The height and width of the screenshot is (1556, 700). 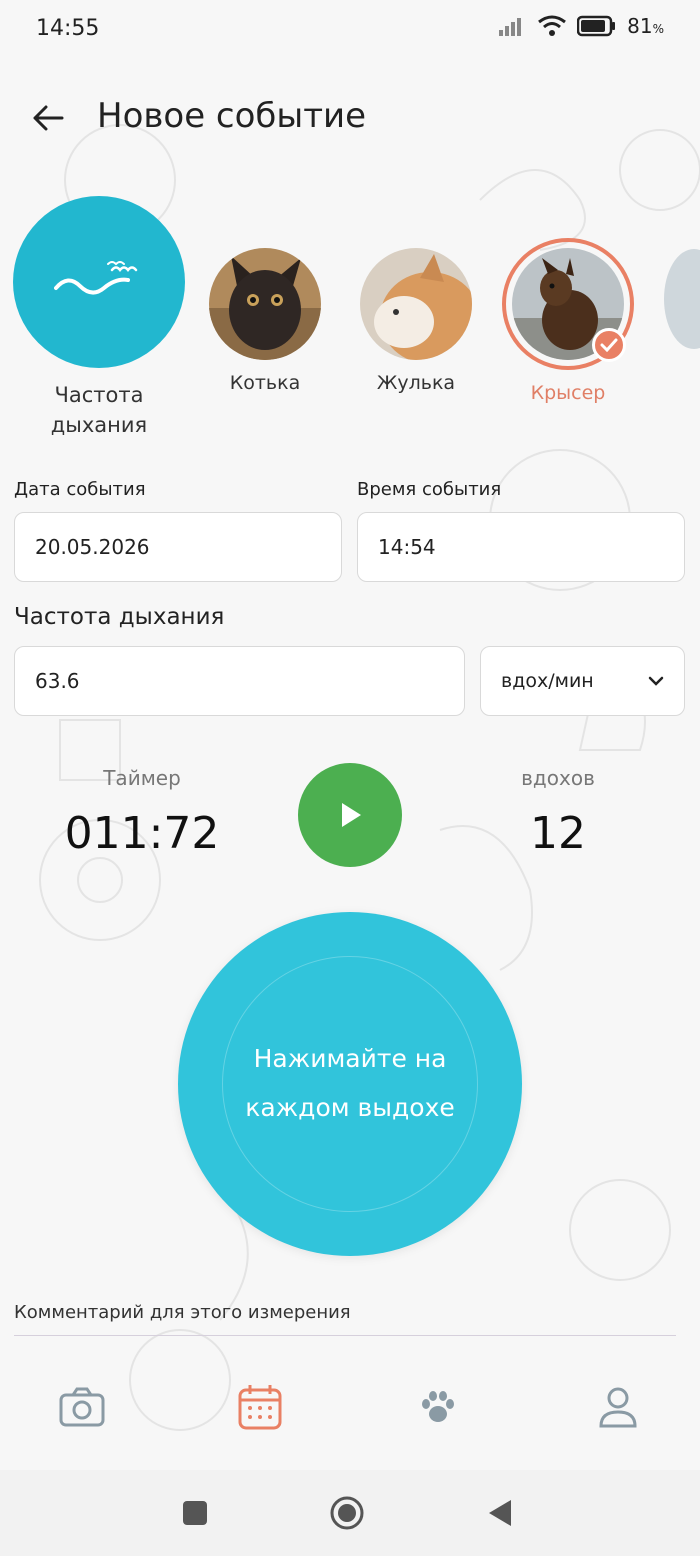 What do you see at coordinates (142, 778) in the screenshot?
I see `timer-label: Таймер` at bounding box center [142, 778].